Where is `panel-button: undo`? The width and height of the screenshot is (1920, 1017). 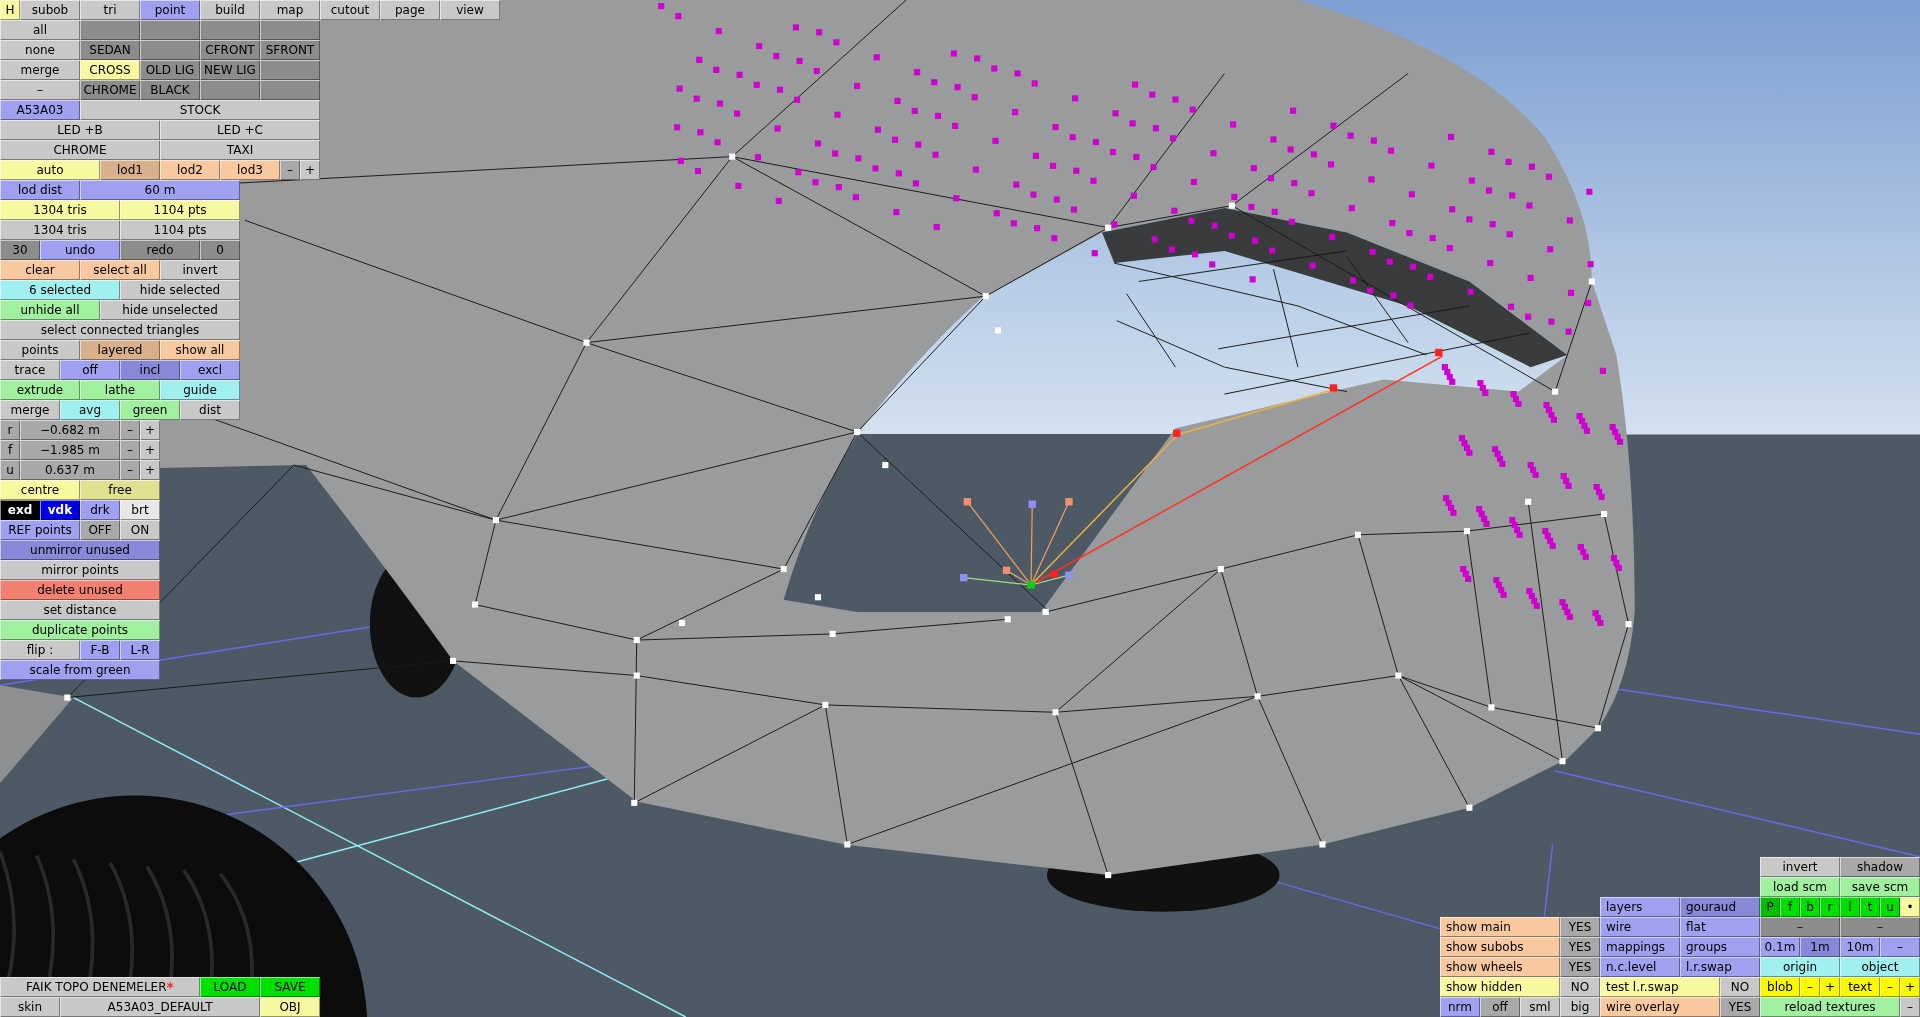
panel-button: undo is located at coordinates (80, 250).